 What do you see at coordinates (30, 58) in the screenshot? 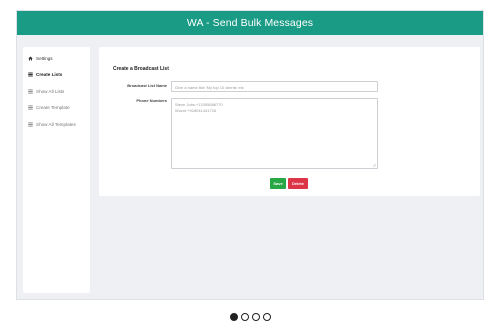
I see `home-icon` at bounding box center [30, 58].